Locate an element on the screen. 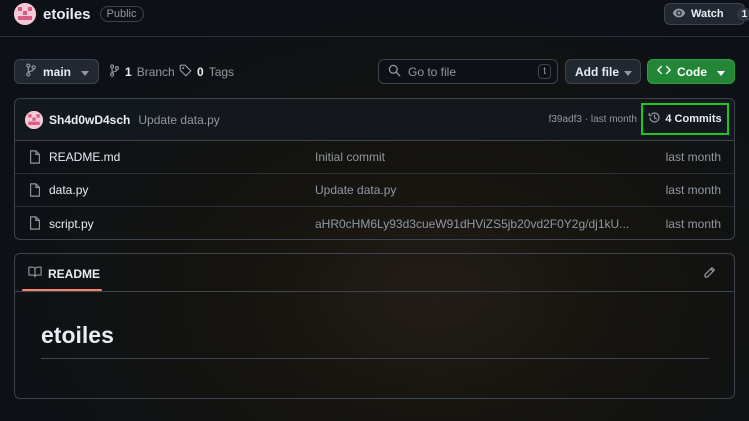 Image resolution: width=749 pixels, height=421 pixels. add-file-button: Add file is located at coordinates (603, 71).